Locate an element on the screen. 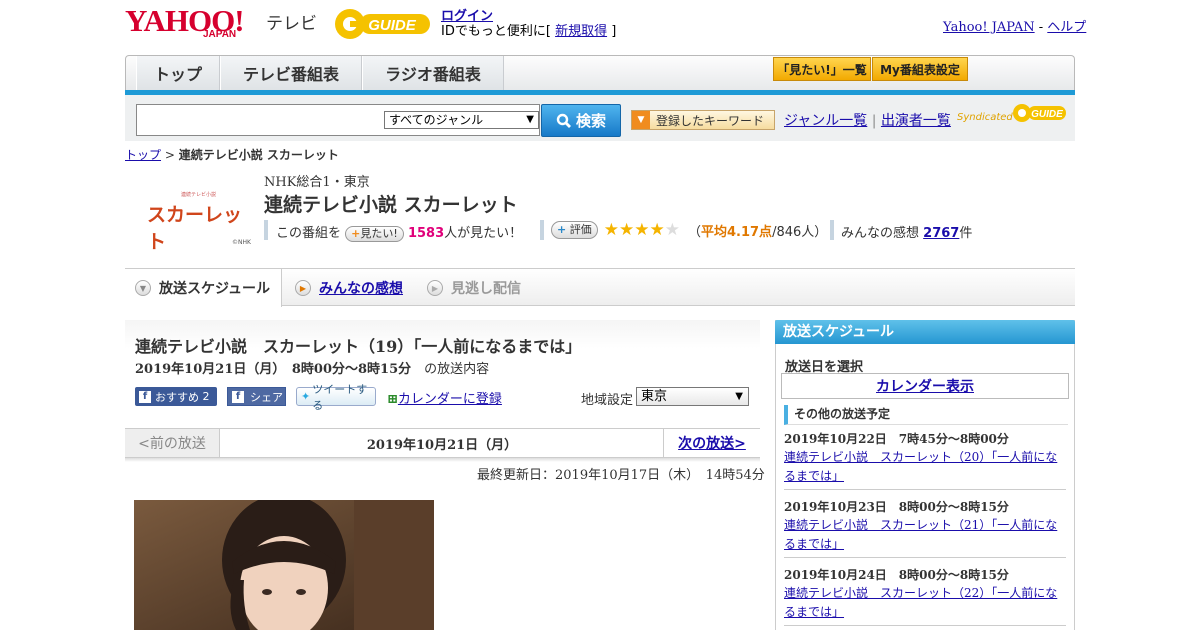 The width and height of the screenshot is (1200, 630). other-schedule-datetime: 2019年10月23日 8時00分～8時15分 is located at coordinates (896, 507).